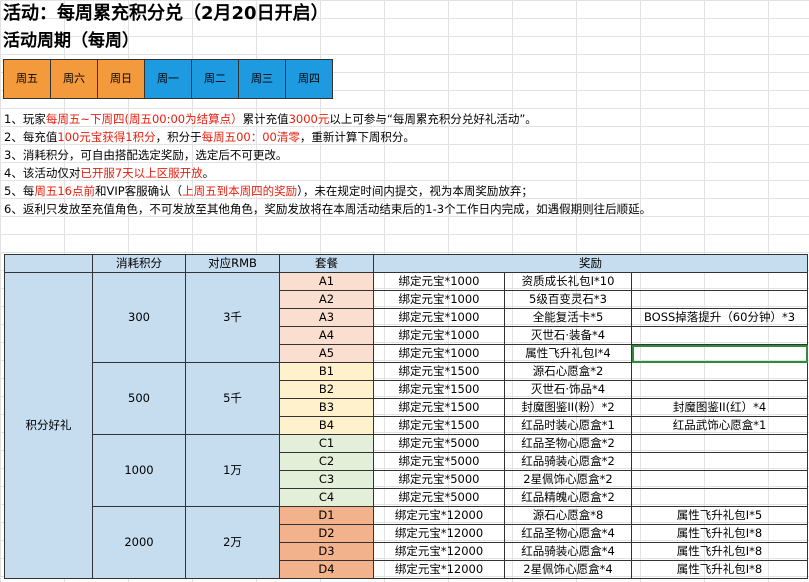 The height and width of the screenshot is (582, 809). Describe the element at coordinates (326, 353) in the screenshot. I see `package-cell: A5` at that location.